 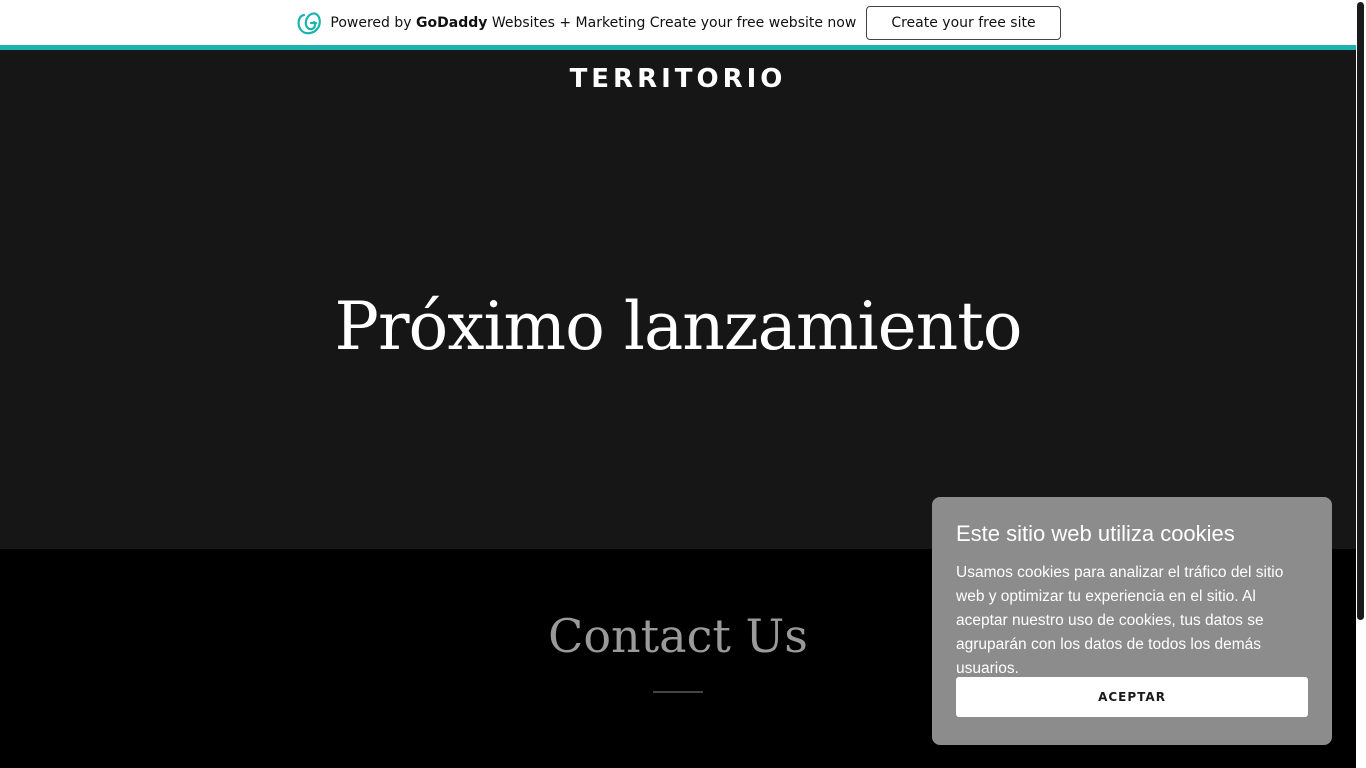 What do you see at coordinates (678, 692) in the screenshot?
I see `contact-divider` at bounding box center [678, 692].